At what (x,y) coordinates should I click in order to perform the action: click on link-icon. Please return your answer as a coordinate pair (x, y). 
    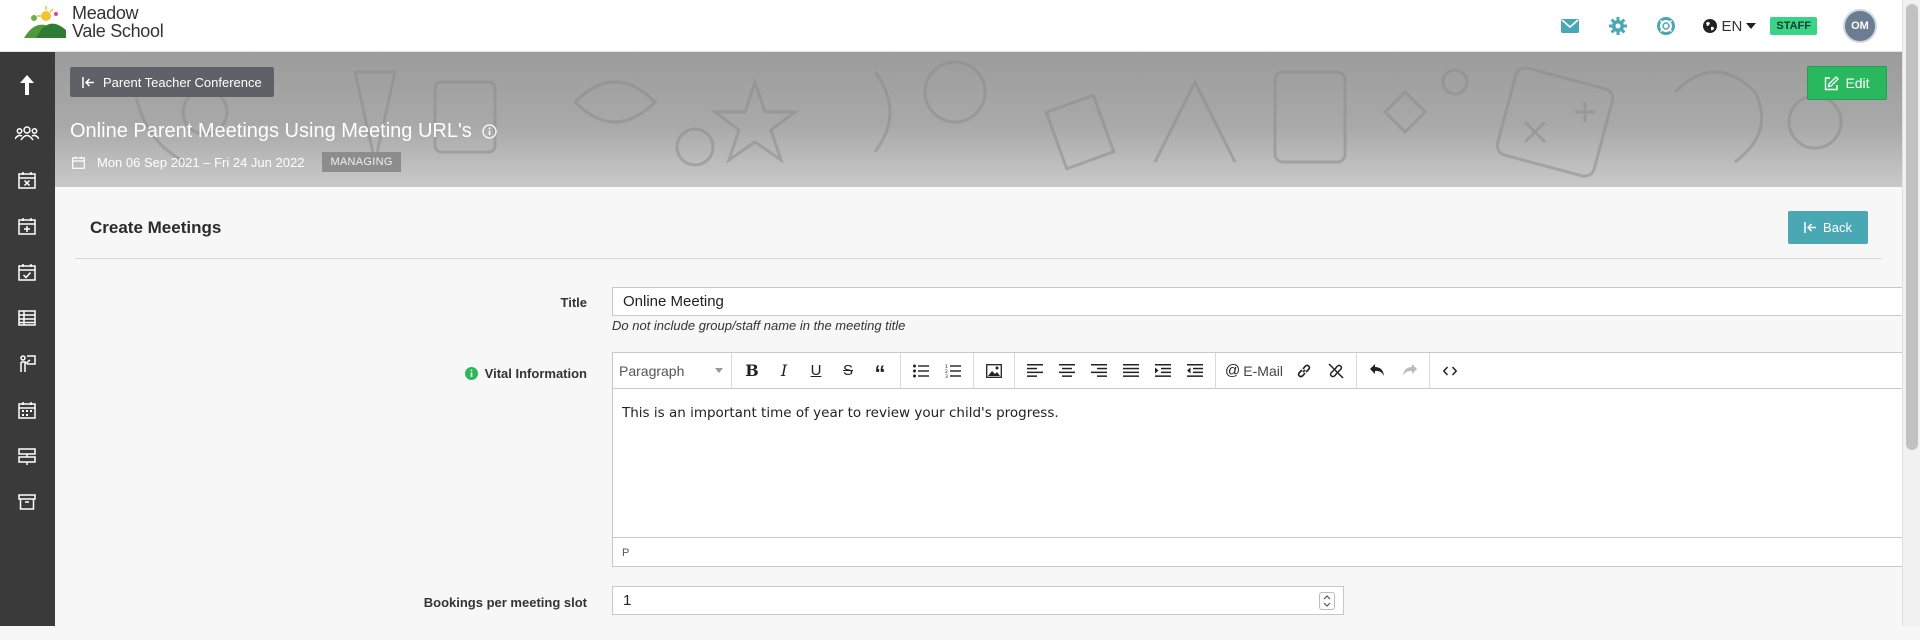
    Looking at the image, I should click on (1304, 371).